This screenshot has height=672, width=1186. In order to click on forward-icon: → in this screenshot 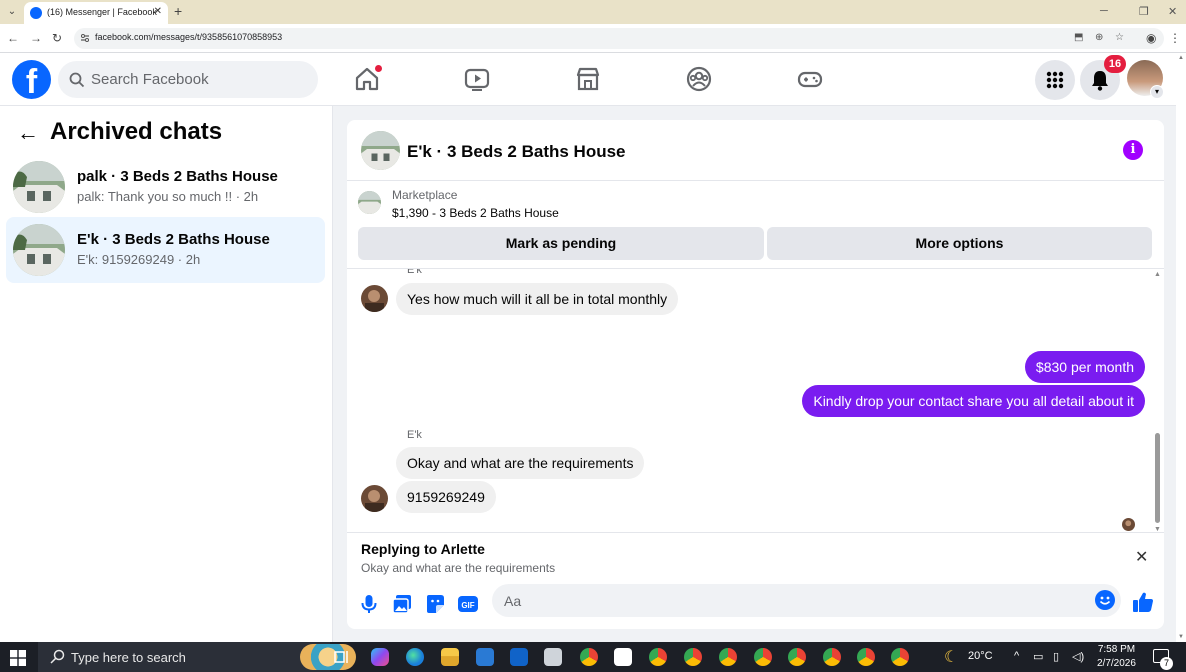, I will do `click(36, 38)`.